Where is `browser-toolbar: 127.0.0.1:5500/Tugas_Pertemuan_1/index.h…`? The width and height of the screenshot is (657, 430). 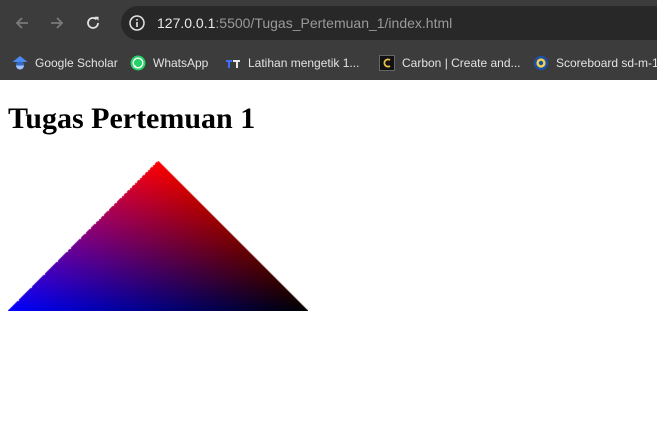 browser-toolbar: 127.0.0.1:5500/Tugas_Pertemuan_1/index.h… is located at coordinates (328, 23).